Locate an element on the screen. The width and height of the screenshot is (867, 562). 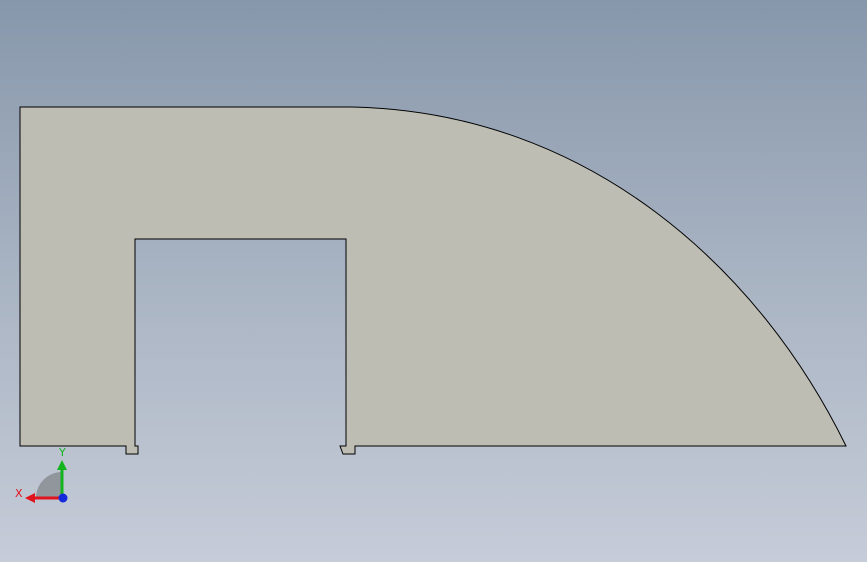
triad-y-label: Y is located at coordinates (62, 452).